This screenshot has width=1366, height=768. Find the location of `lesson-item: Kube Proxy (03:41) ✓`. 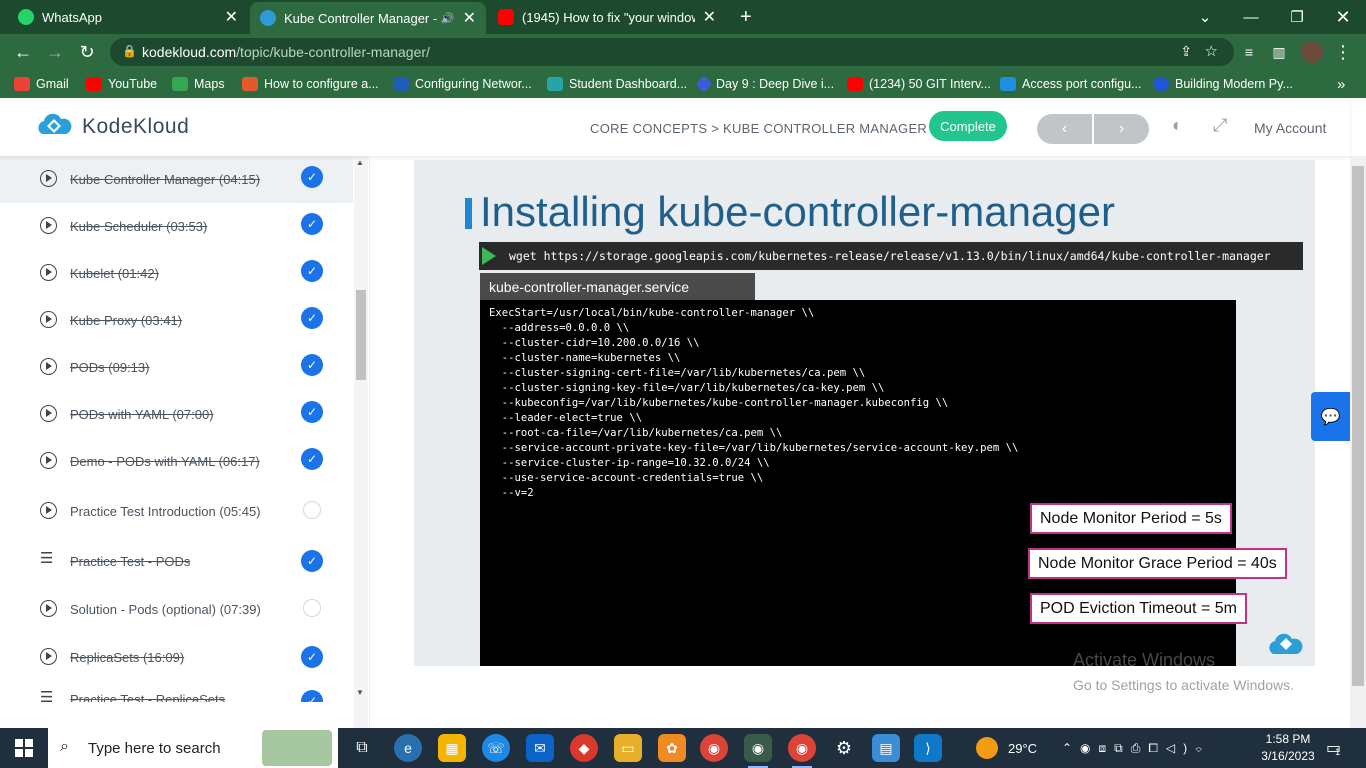

lesson-item: Kube Proxy (03:41) ✓ is located at coordinates (176, 320).